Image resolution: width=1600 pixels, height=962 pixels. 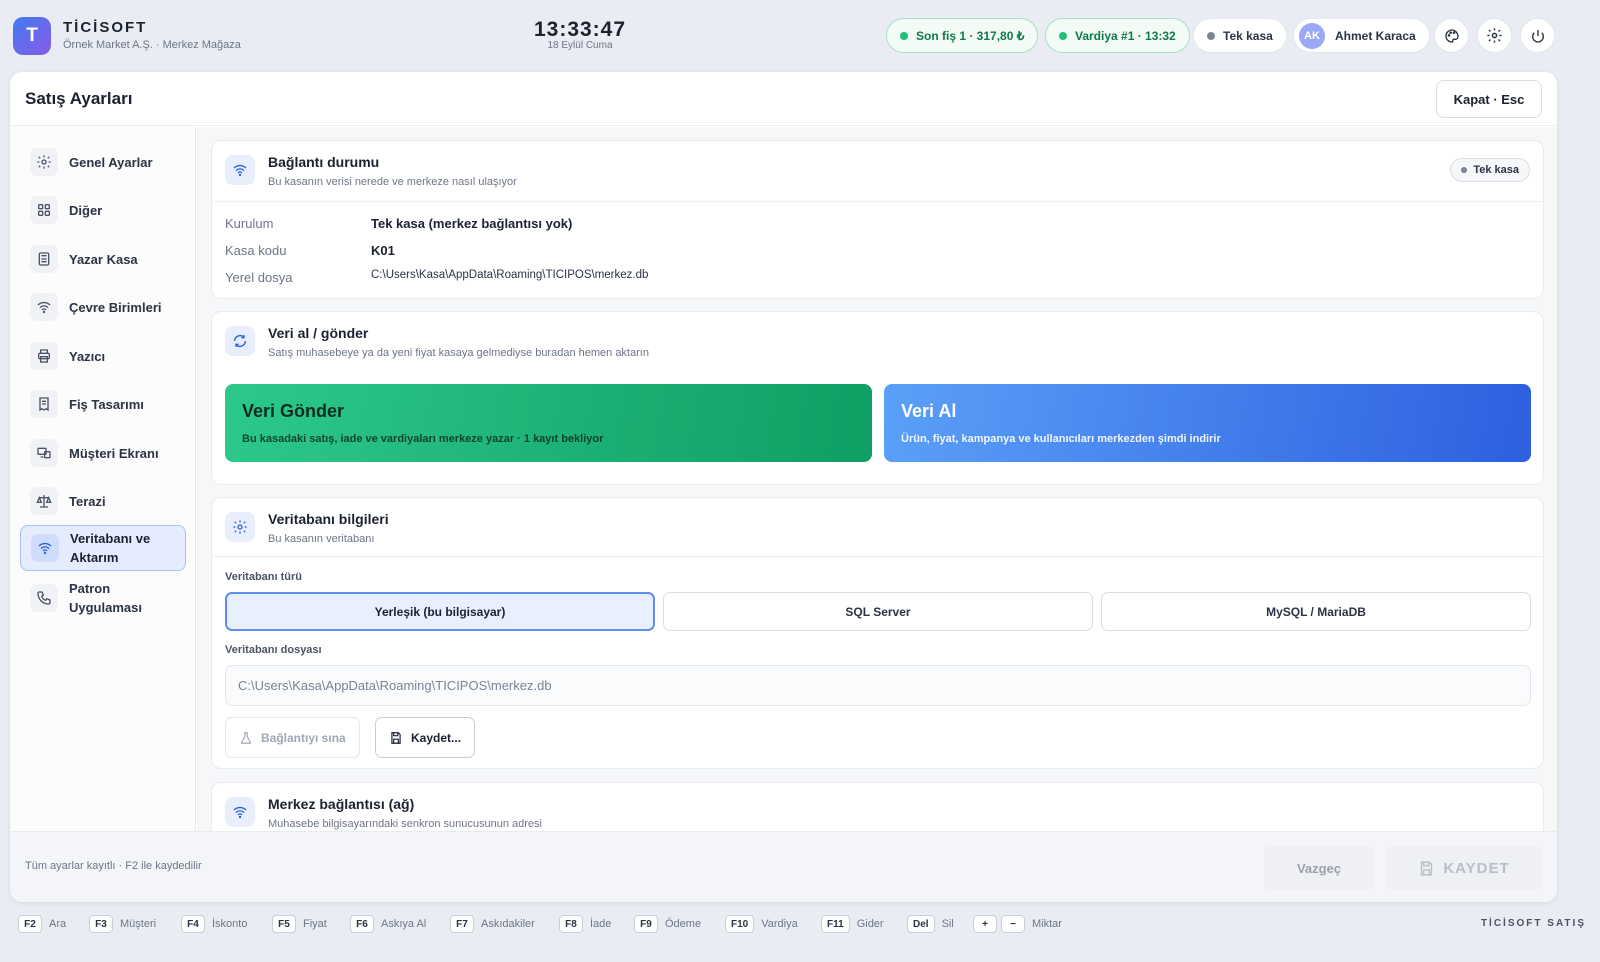 I want to click on divider, so click(x=877, y=201).